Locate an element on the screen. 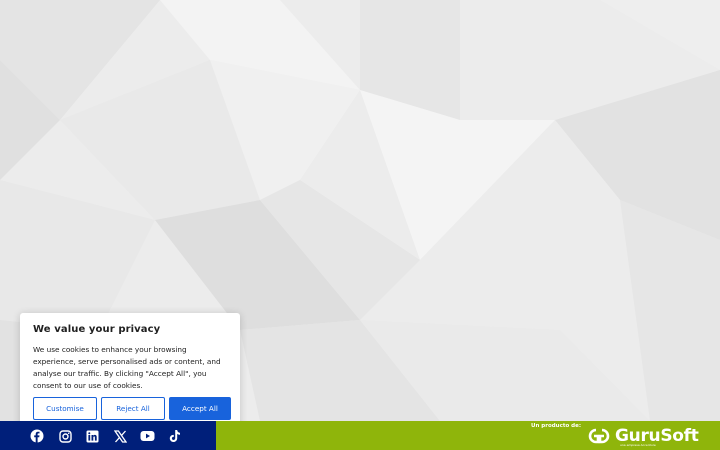  cookie-button-group: Customise Reject All Accept All is located at coordinates (132, 408).